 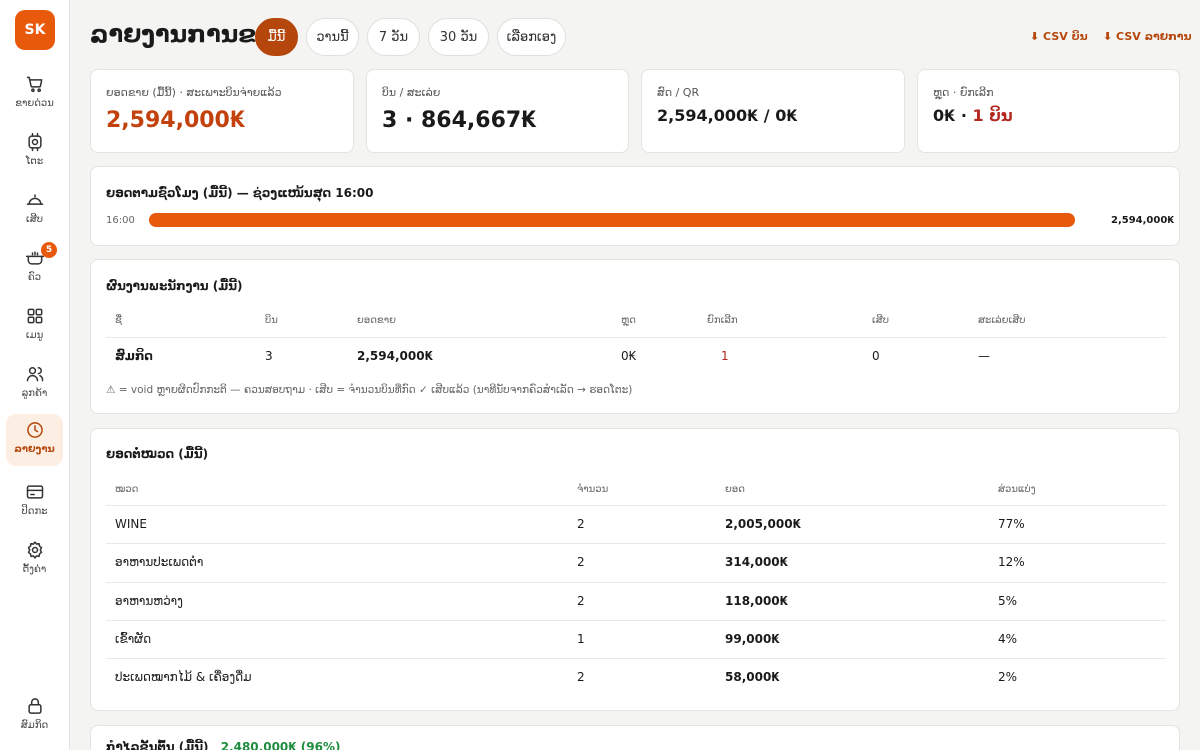 What do you see at coordinates (757, 562) in the screenshot?
I see `category-amount: 314,000₭` at bounding box center [757, 562].